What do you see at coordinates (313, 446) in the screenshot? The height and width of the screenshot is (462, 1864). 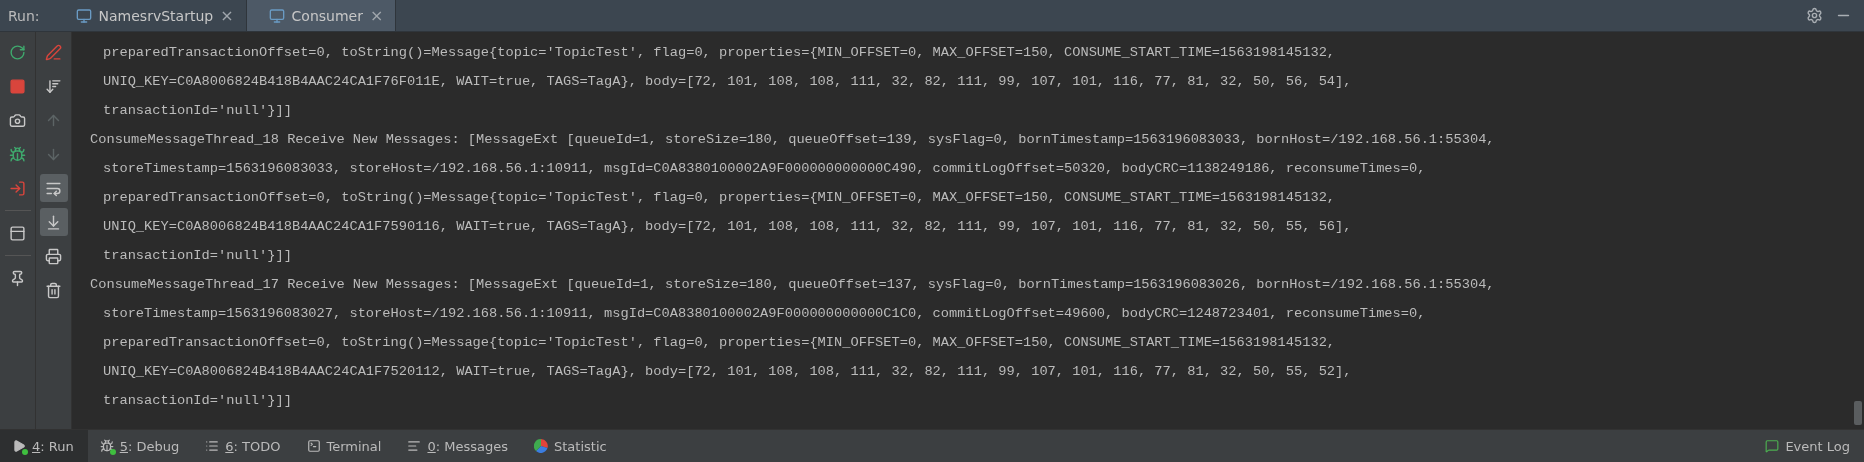 I see `terminal-icon` at bounding box center [313, 446].